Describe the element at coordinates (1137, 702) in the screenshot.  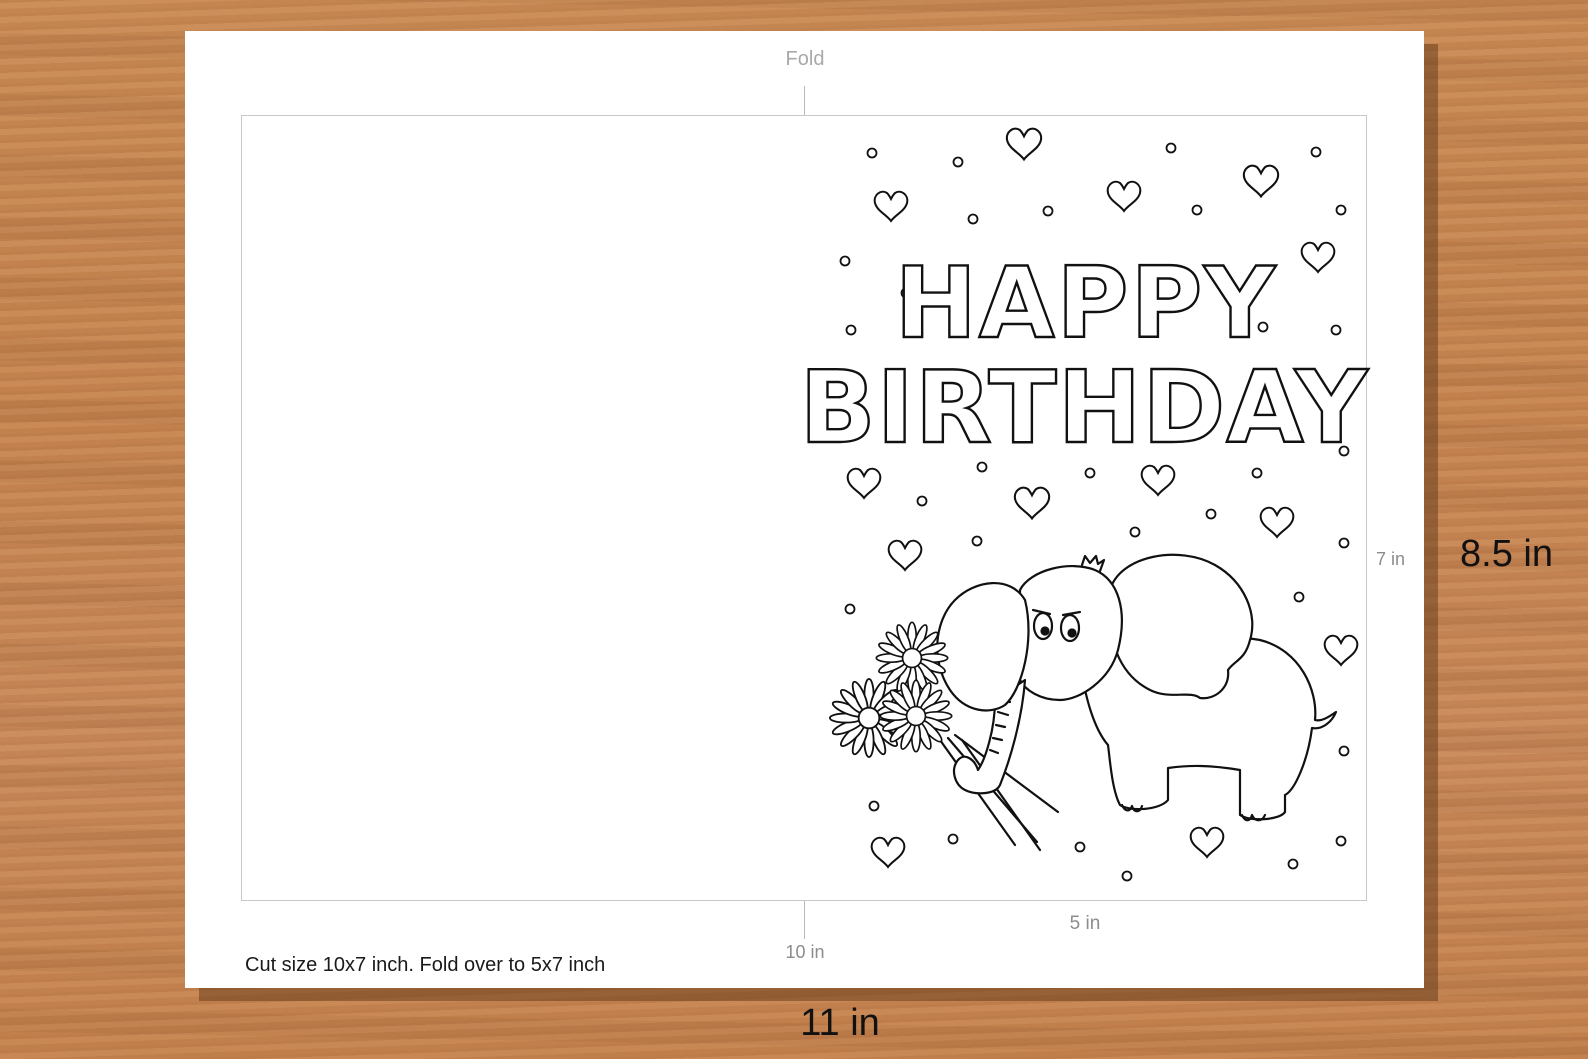
I see `elephant-illustration` at that location.